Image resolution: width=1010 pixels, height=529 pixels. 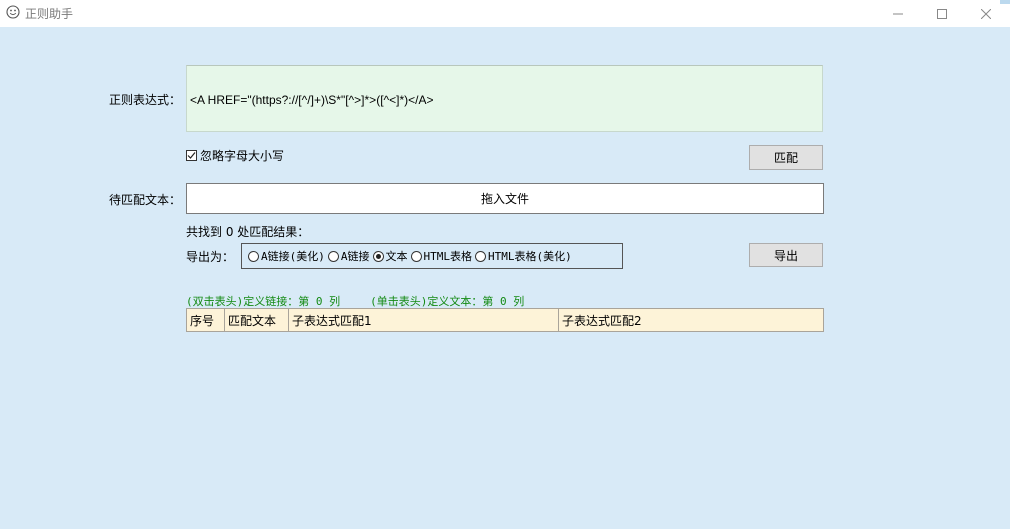 What do you see at coordinates (145, 200) in the screenshot?
I see `source-label: 待匹配文本：` at bounding box center [145, 200].